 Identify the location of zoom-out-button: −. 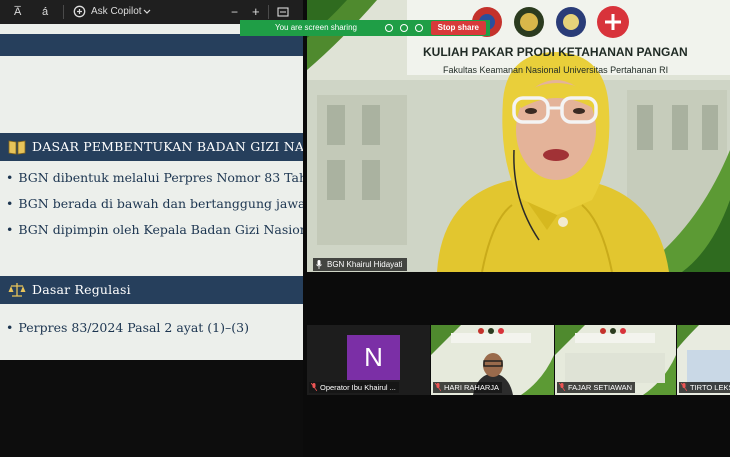
(234, 12).